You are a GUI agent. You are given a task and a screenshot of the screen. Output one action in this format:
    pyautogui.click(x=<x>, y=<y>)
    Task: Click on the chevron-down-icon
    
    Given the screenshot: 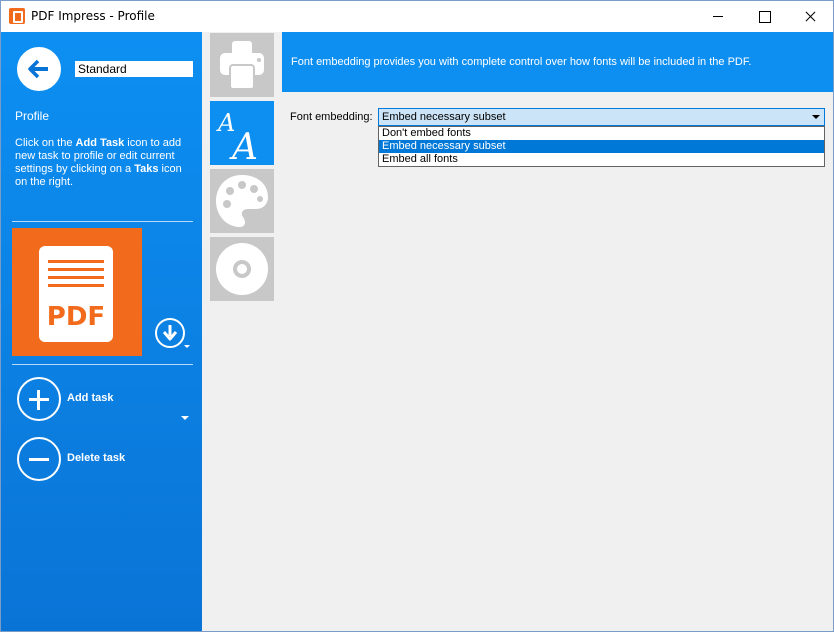 What is the action you would take?
    pyautogui.click(x=816, y=117)
    